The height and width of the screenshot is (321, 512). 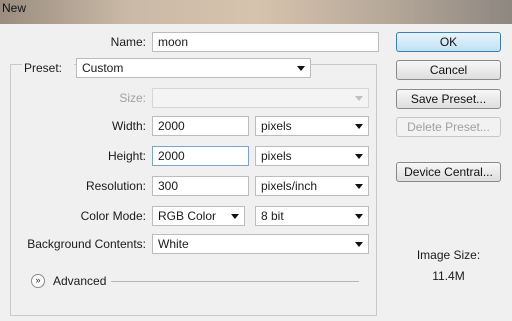 I want to click on ok-button: OK, so click(x=448, y=42).